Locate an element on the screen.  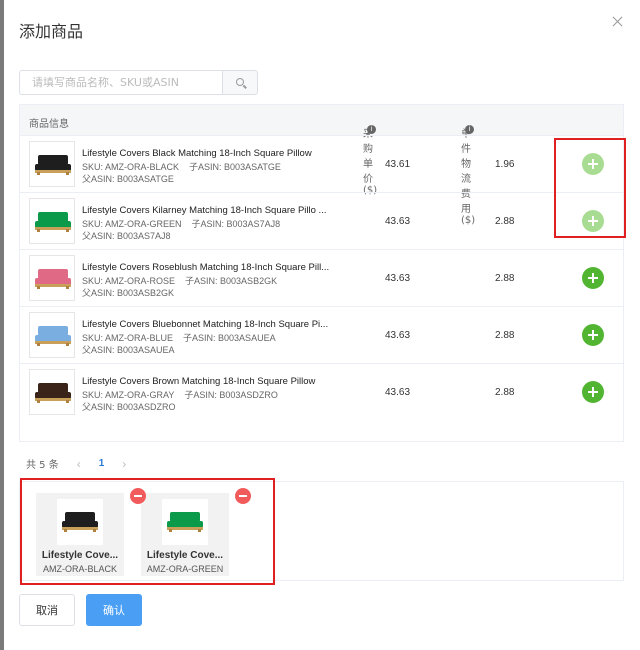
parent-asin: 父ASIN: B003ASDZRO is located at coordinates (129, 407).